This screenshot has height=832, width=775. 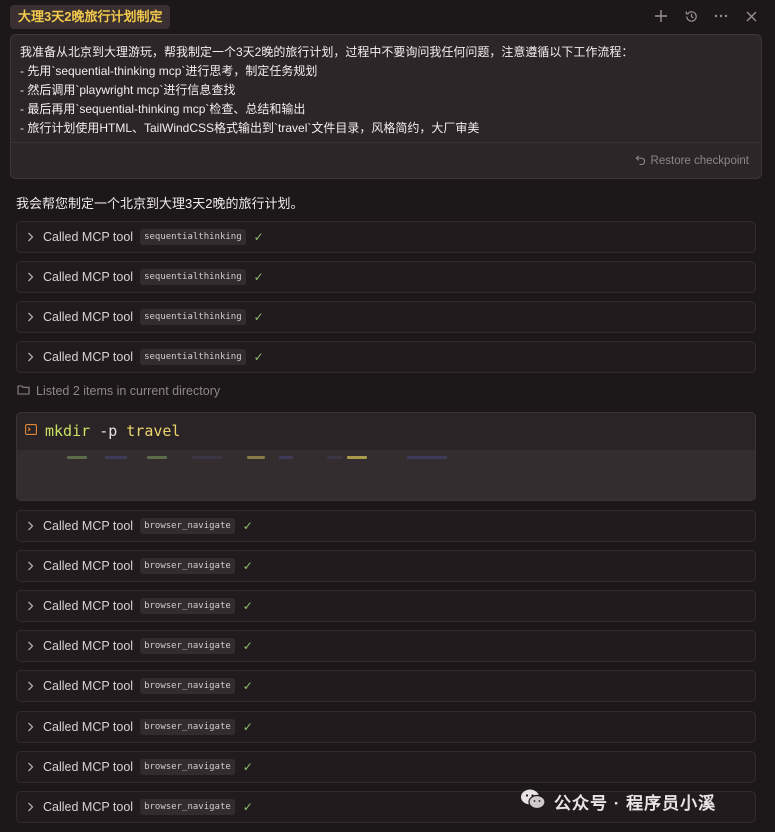 I want to click on listed-directory-row: Listed 2 items in current directory, so click(x=118, y=391).